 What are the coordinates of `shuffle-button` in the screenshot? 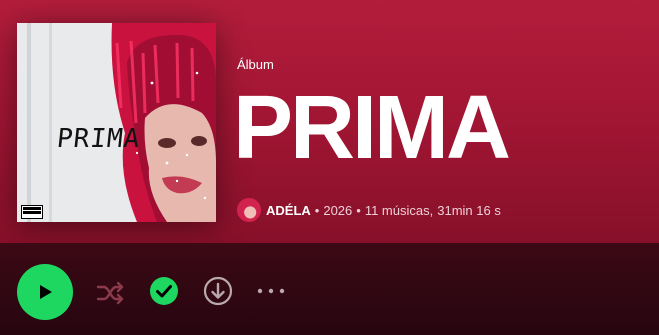 It's located at (111, 293).